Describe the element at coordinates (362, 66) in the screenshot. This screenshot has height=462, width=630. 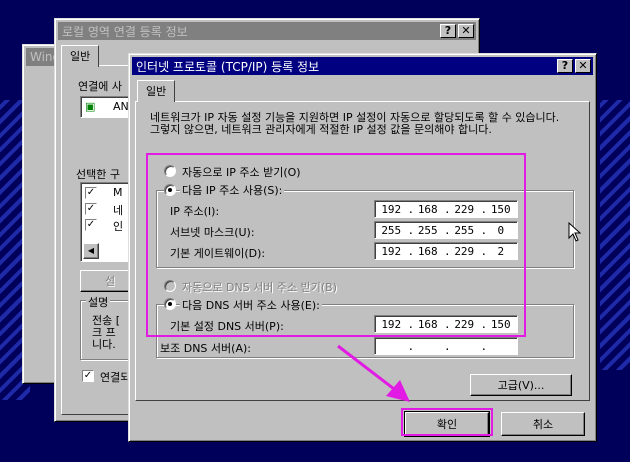
I see `tcpip-titlebar: 인터넷 프로토콜 (TCP/IP) 등록 정보 ? ✕` at that location.